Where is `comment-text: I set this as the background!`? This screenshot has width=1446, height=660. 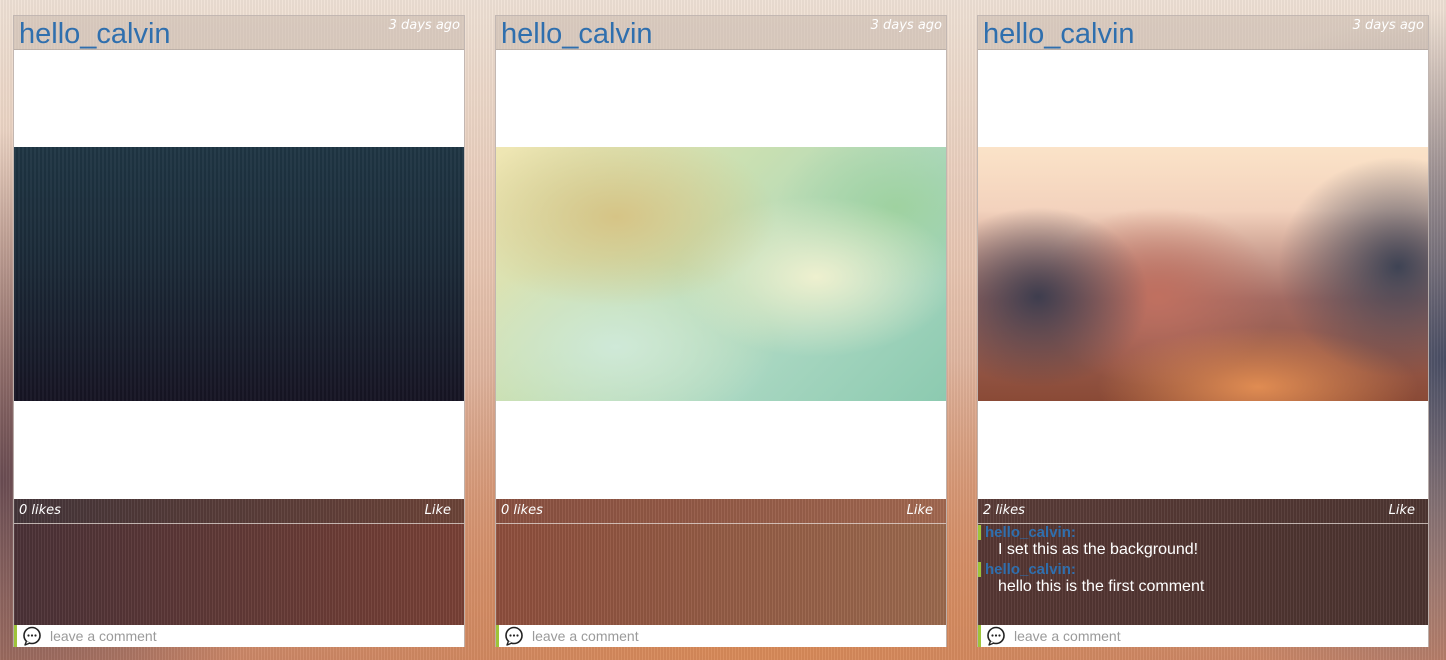 comment-text: I set this as the background! is located at coordinates (1098, 549).